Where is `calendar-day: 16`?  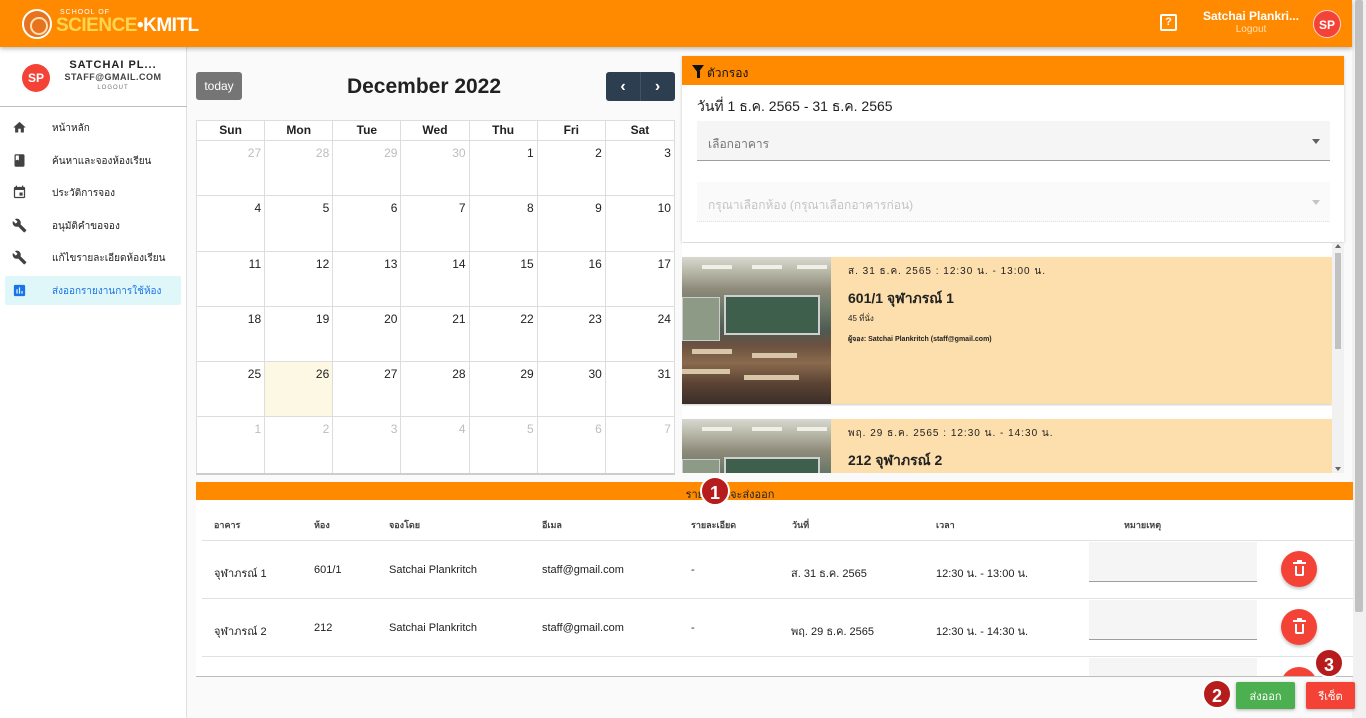 calendar-day: 16 is located at coordinates (572, 278).